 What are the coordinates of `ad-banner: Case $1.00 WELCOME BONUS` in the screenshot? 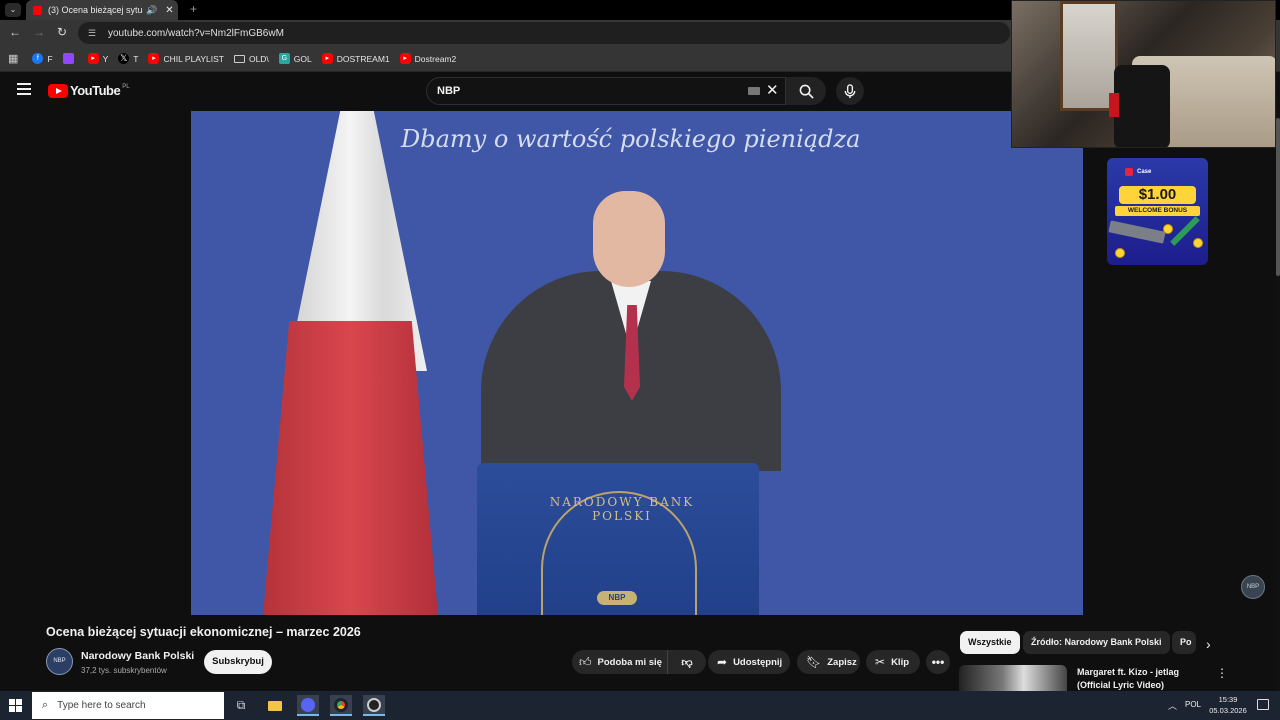 It's located at (1157, 211).